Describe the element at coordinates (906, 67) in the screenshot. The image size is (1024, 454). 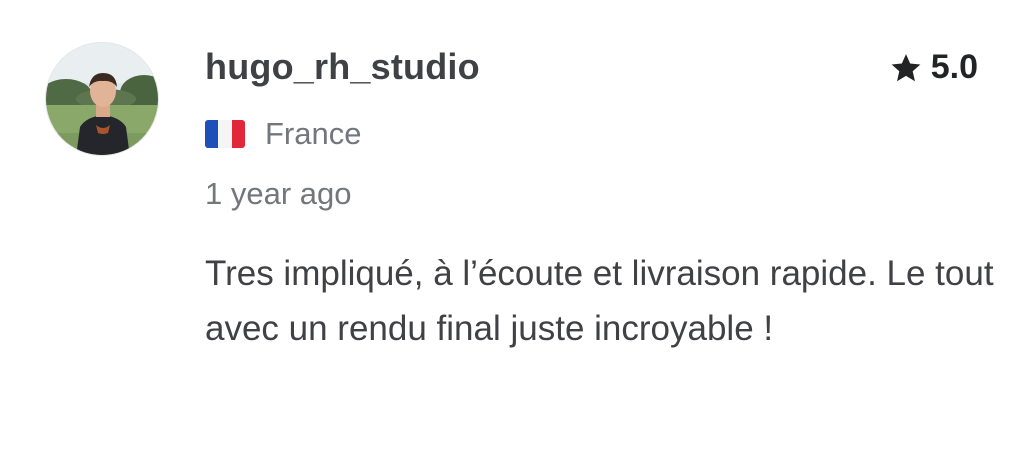
I see `star-icon` at that location.